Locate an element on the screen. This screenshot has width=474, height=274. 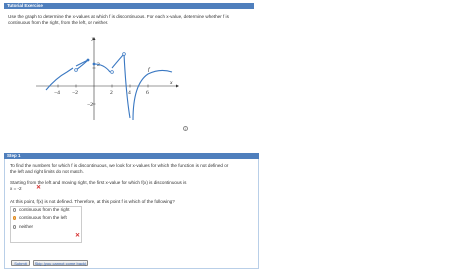
option-label: continuous from the left is located at coordinates (43, 217).